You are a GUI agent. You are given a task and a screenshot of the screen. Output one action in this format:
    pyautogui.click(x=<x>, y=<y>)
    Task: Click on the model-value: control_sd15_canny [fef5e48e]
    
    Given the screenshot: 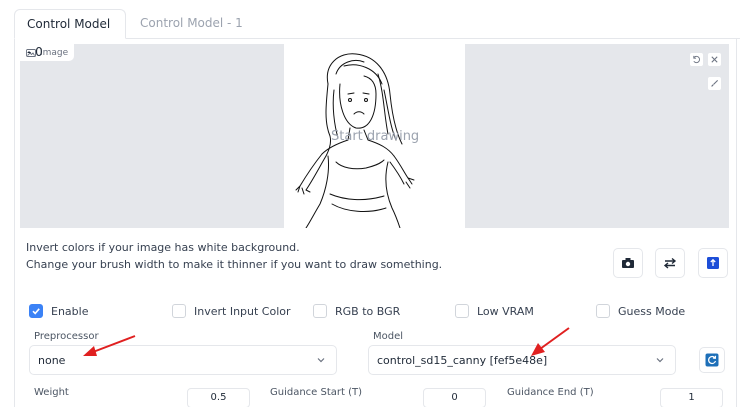 What is the action you would take?
    pyautogui.click(x=462, y=360)
    